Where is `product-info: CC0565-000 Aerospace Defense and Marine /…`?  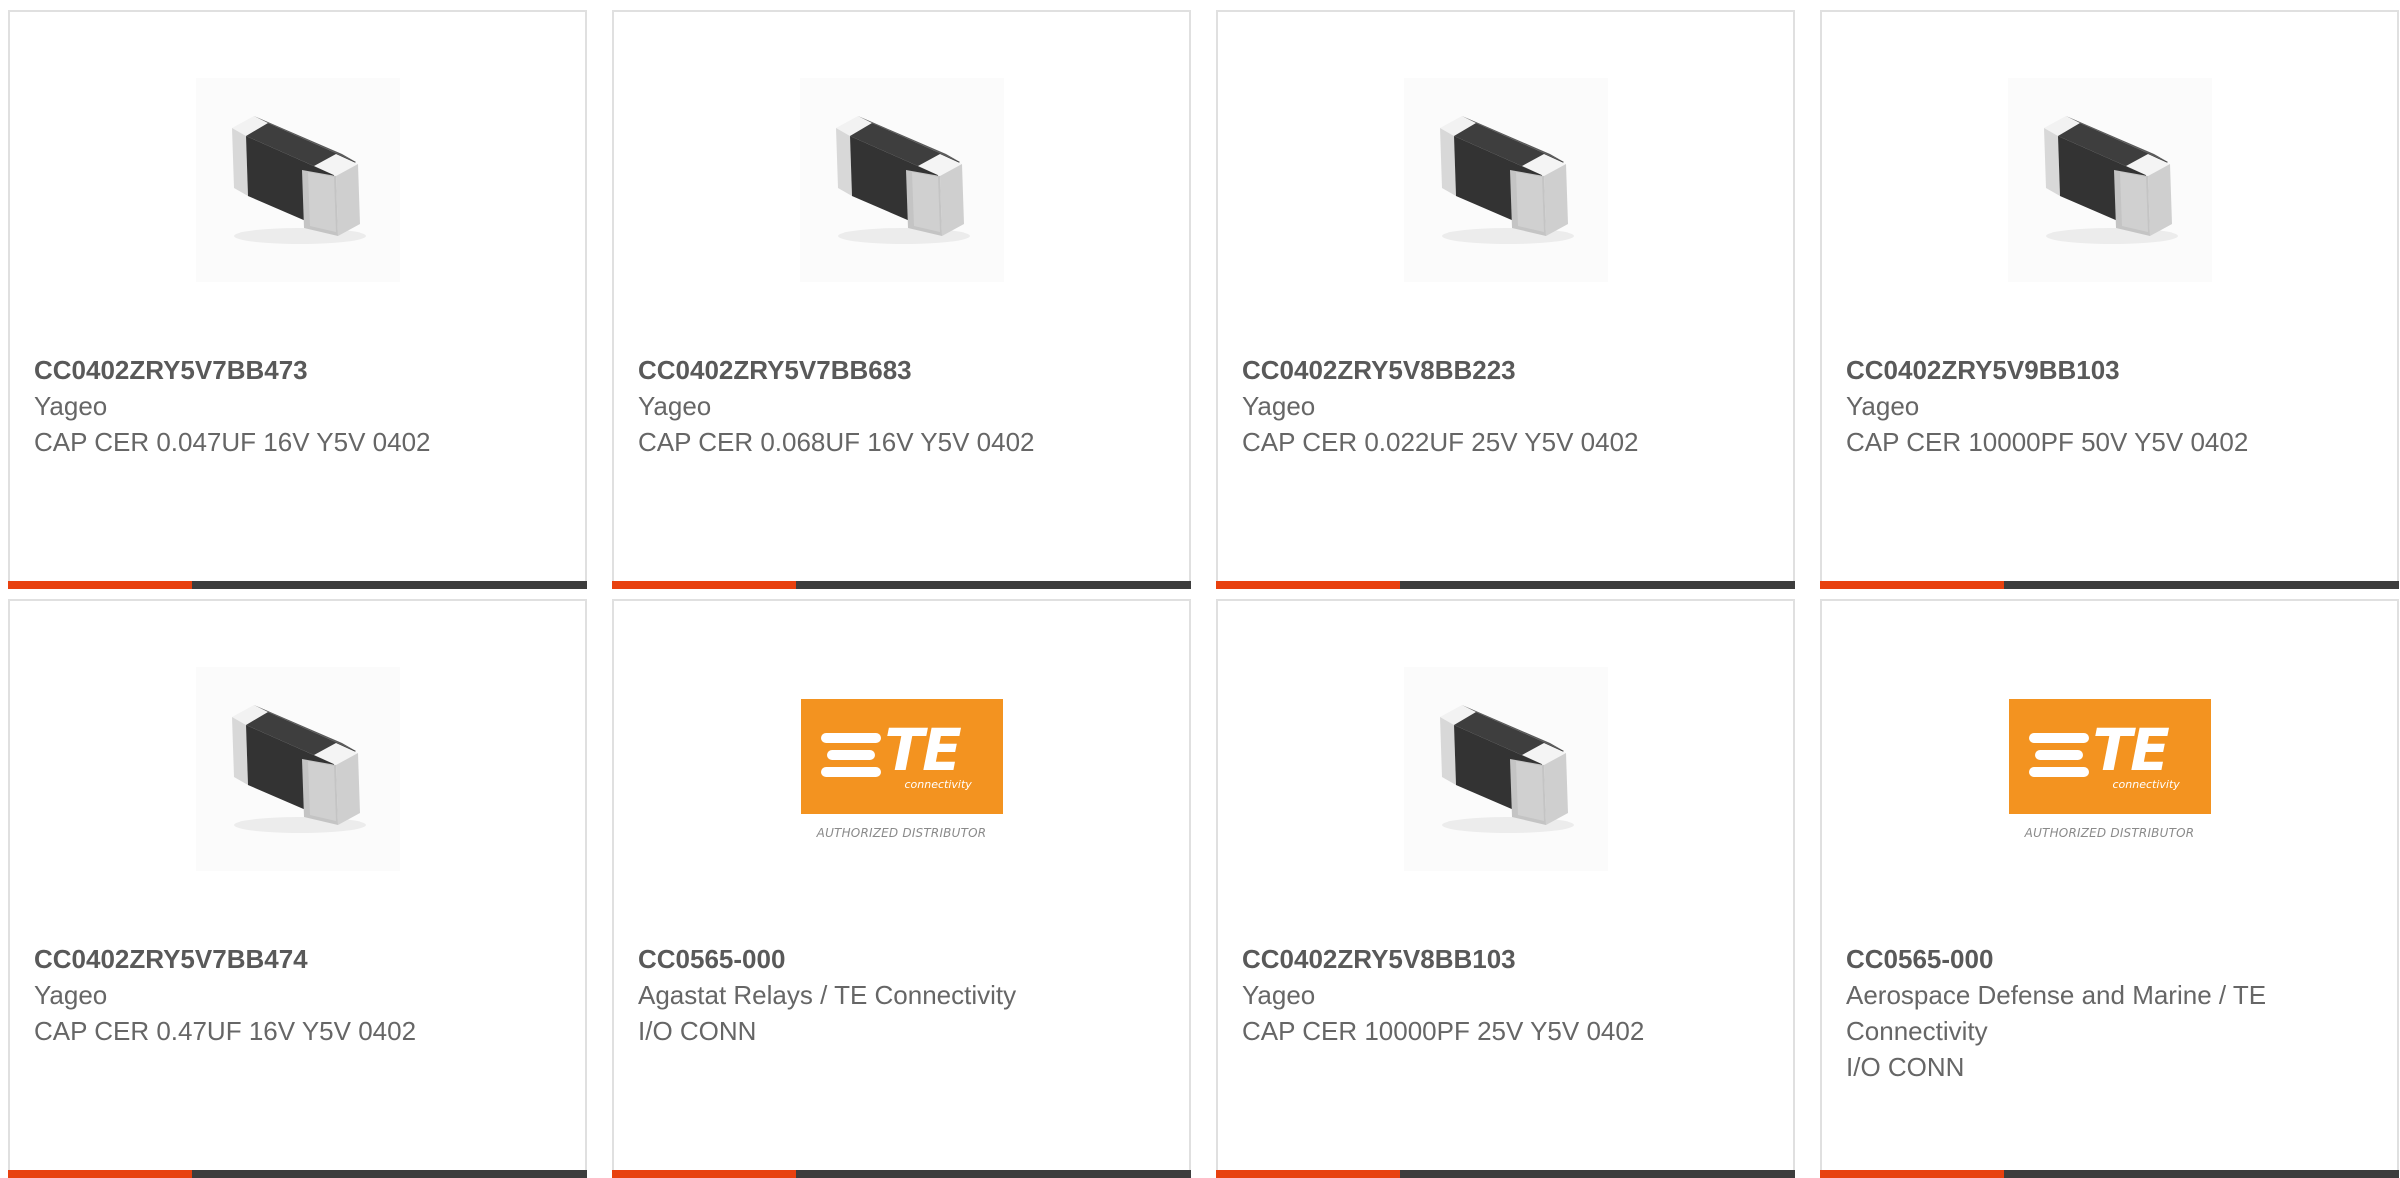 product-info: CC0565-000 Aerospace Defense and Marine /… is located at coordinates (2109, 1013).